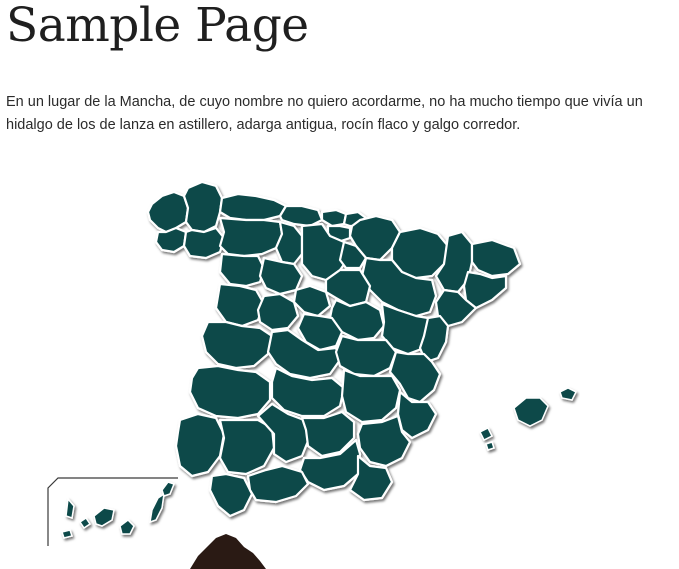  Describe the element at coordinates (168, 489) in the screenshot. I see `island-lanzarote` at that location.